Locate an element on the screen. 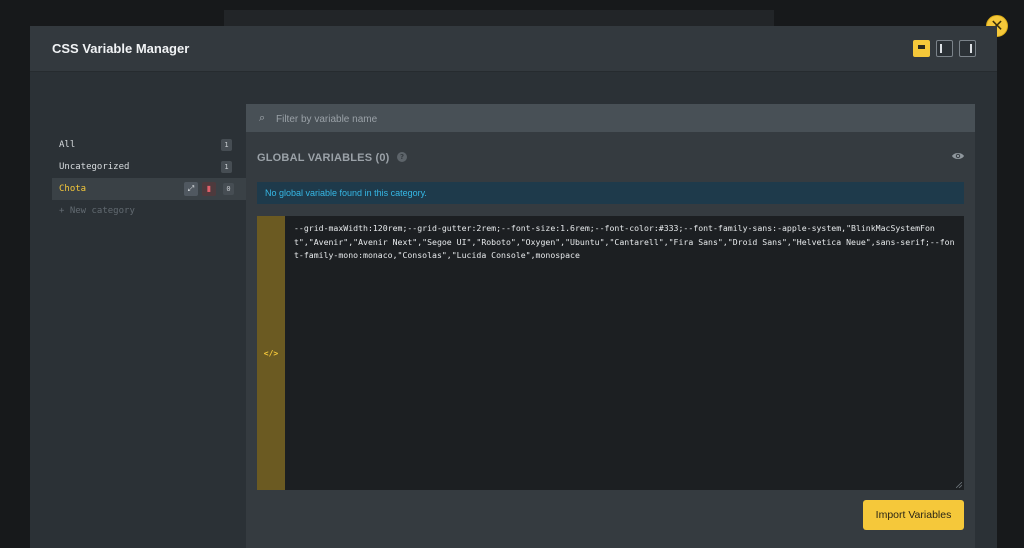  modal-title: CSS Variable Manager is located at coordinates (121, 48).